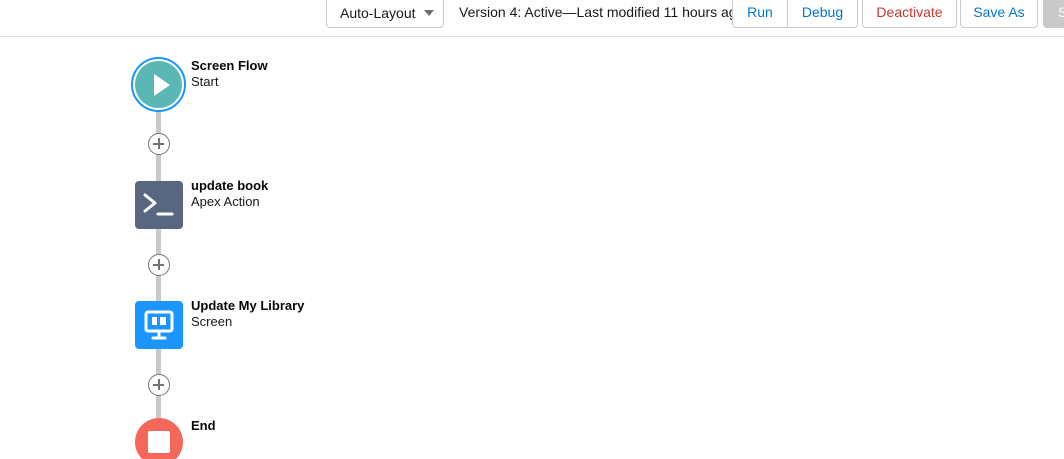  Describe the element at coordinates (203, 425) in the screenshot. I see `end-node-title: End` at that location.